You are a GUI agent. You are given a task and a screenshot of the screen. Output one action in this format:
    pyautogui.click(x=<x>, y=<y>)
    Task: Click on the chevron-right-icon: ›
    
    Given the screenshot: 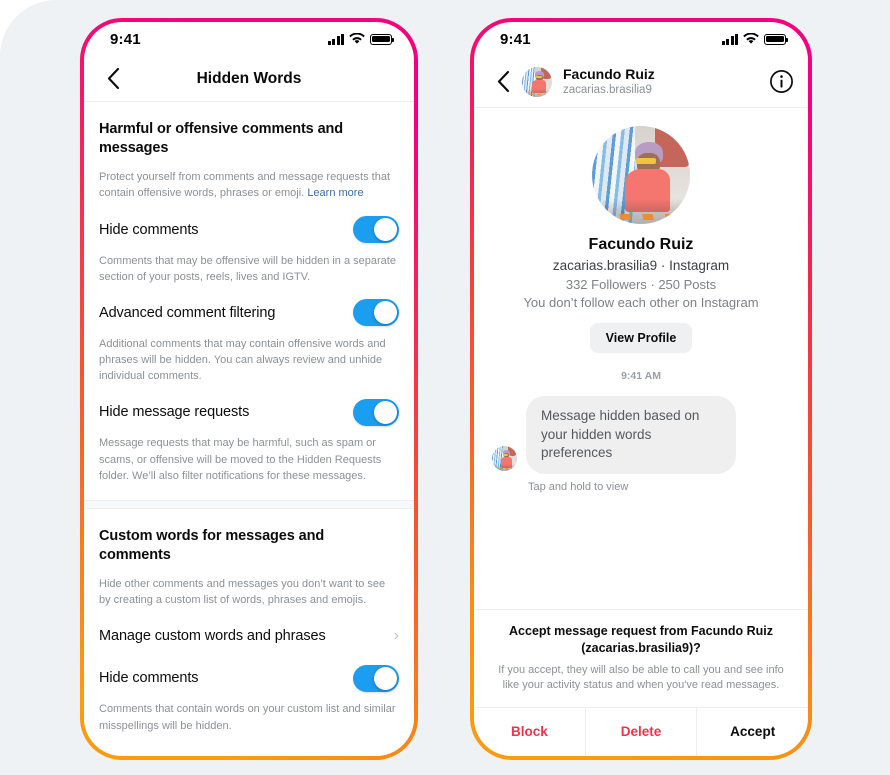 What is the action you would take?
    pyautogui.click(x=396, y=636)
    